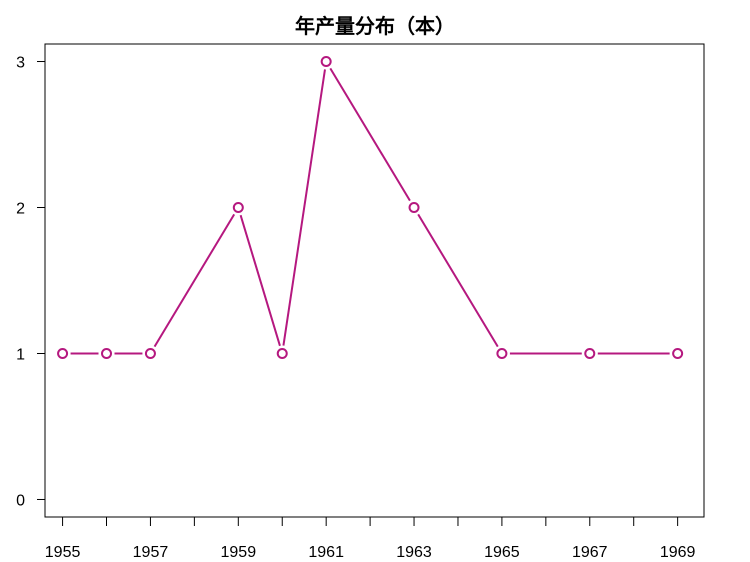  I want to click on y-tick-label-0: 0, so click(20, 500).